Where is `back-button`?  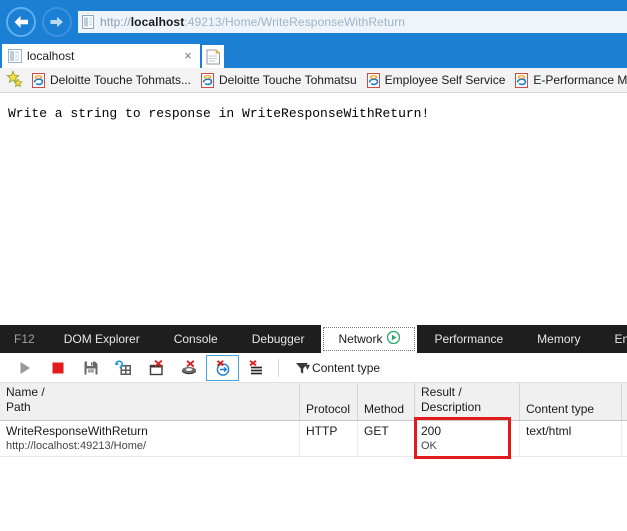
back-button is located at coordinates (21, 22).